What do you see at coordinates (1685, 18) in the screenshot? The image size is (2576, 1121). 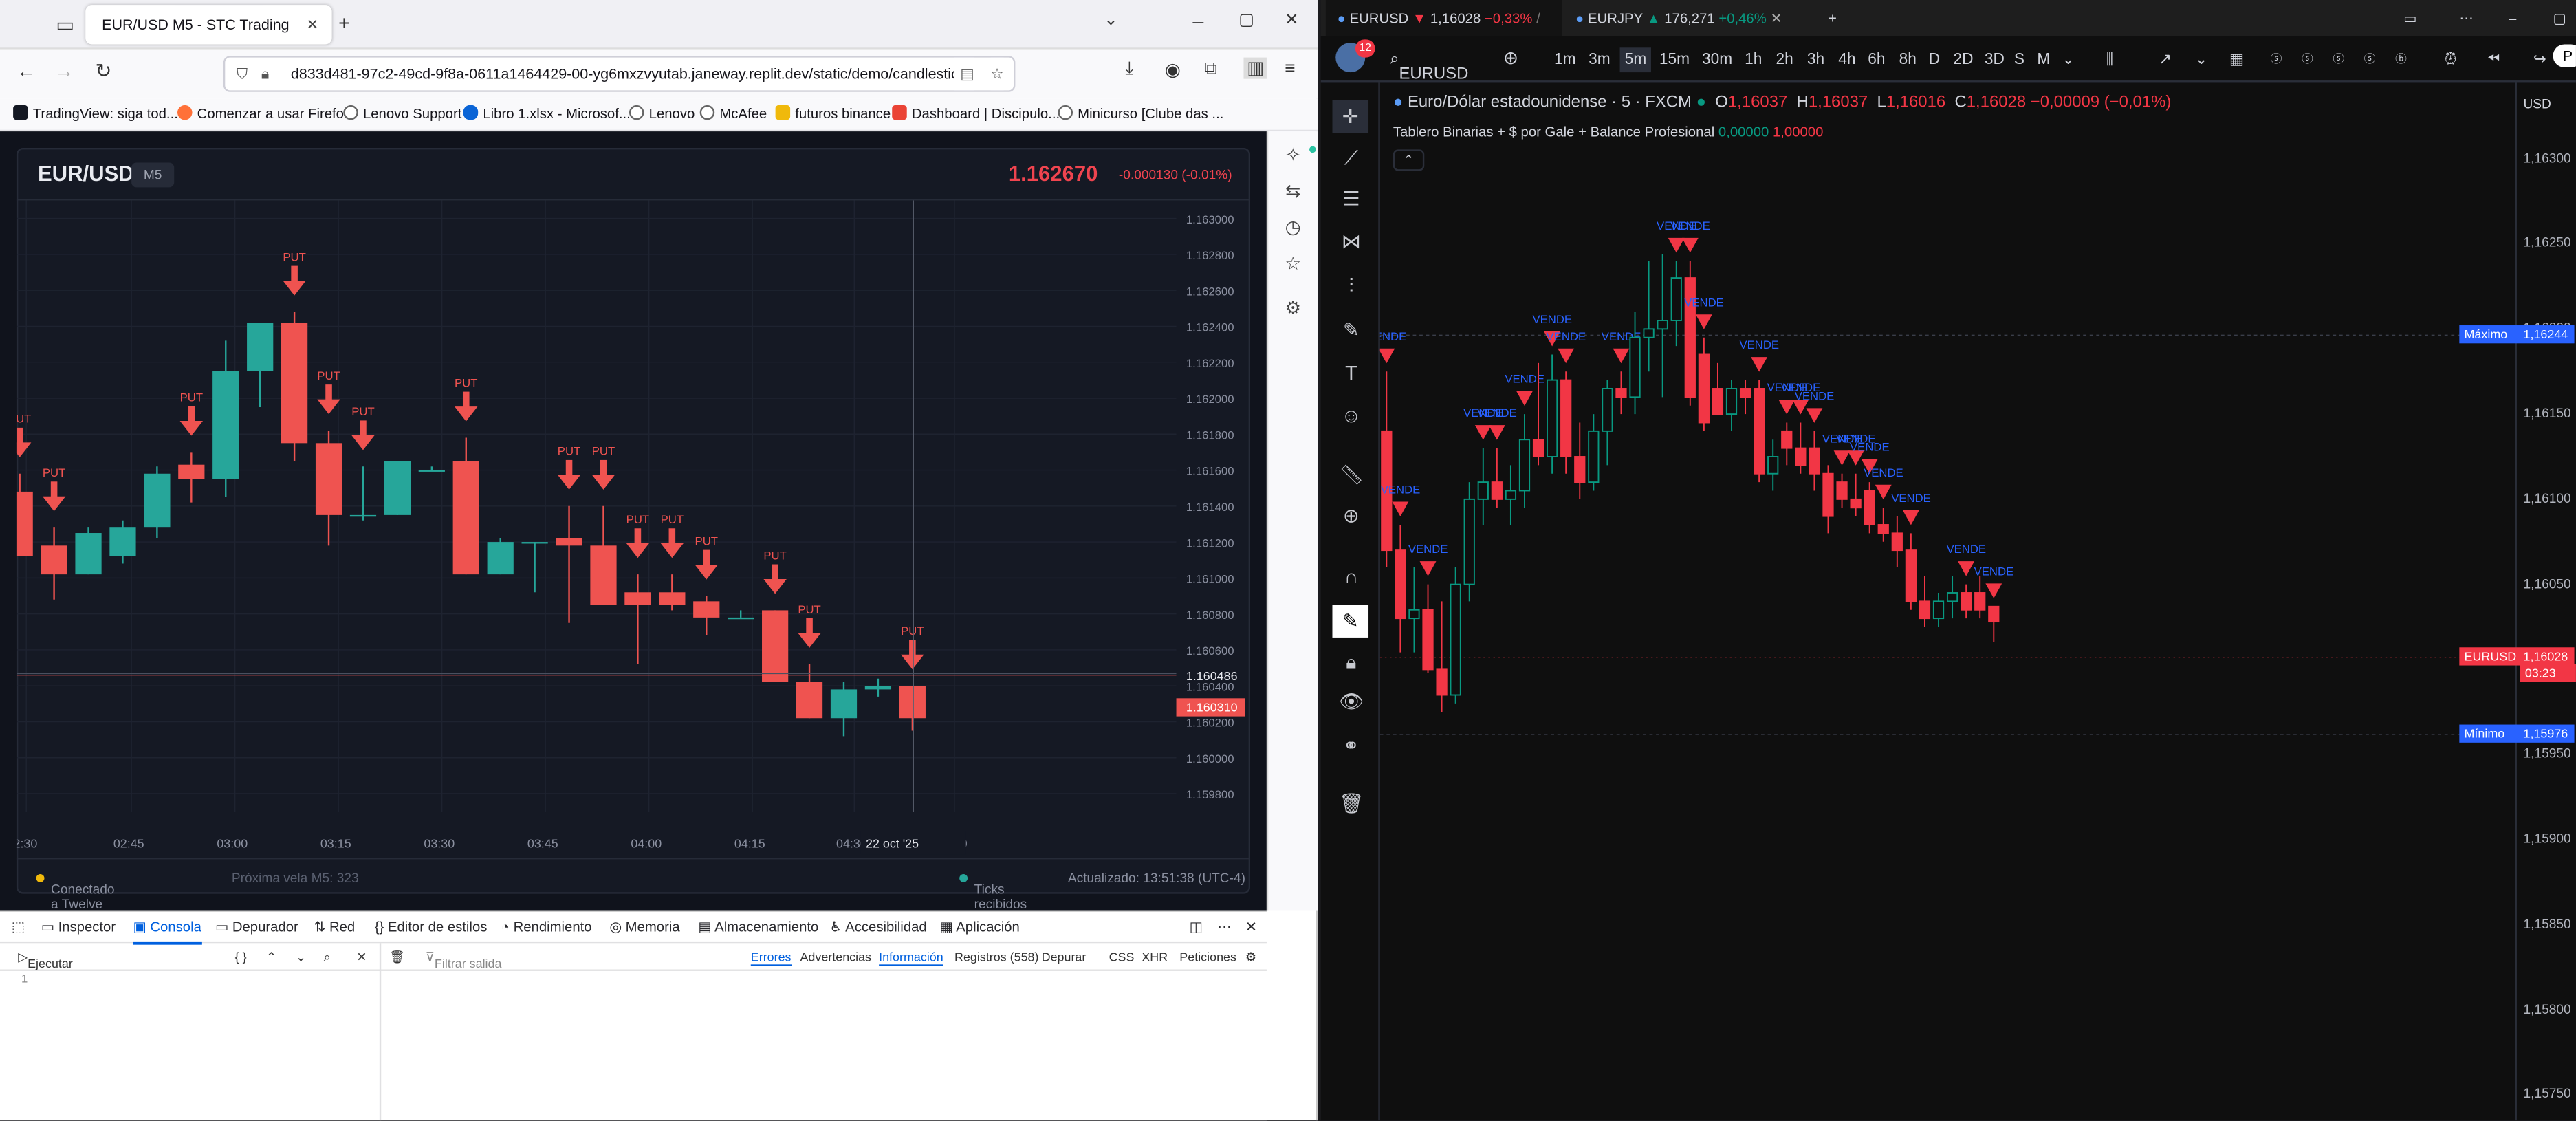 I see `tv-tab-eurjpy: ● EURJPY ▲ 176,271 +0,46% ✕` at bounding box center [1685, 18].